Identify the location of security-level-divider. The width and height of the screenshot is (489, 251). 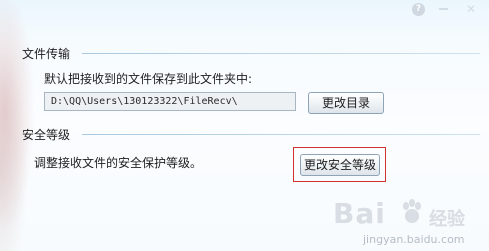
(281, 134).